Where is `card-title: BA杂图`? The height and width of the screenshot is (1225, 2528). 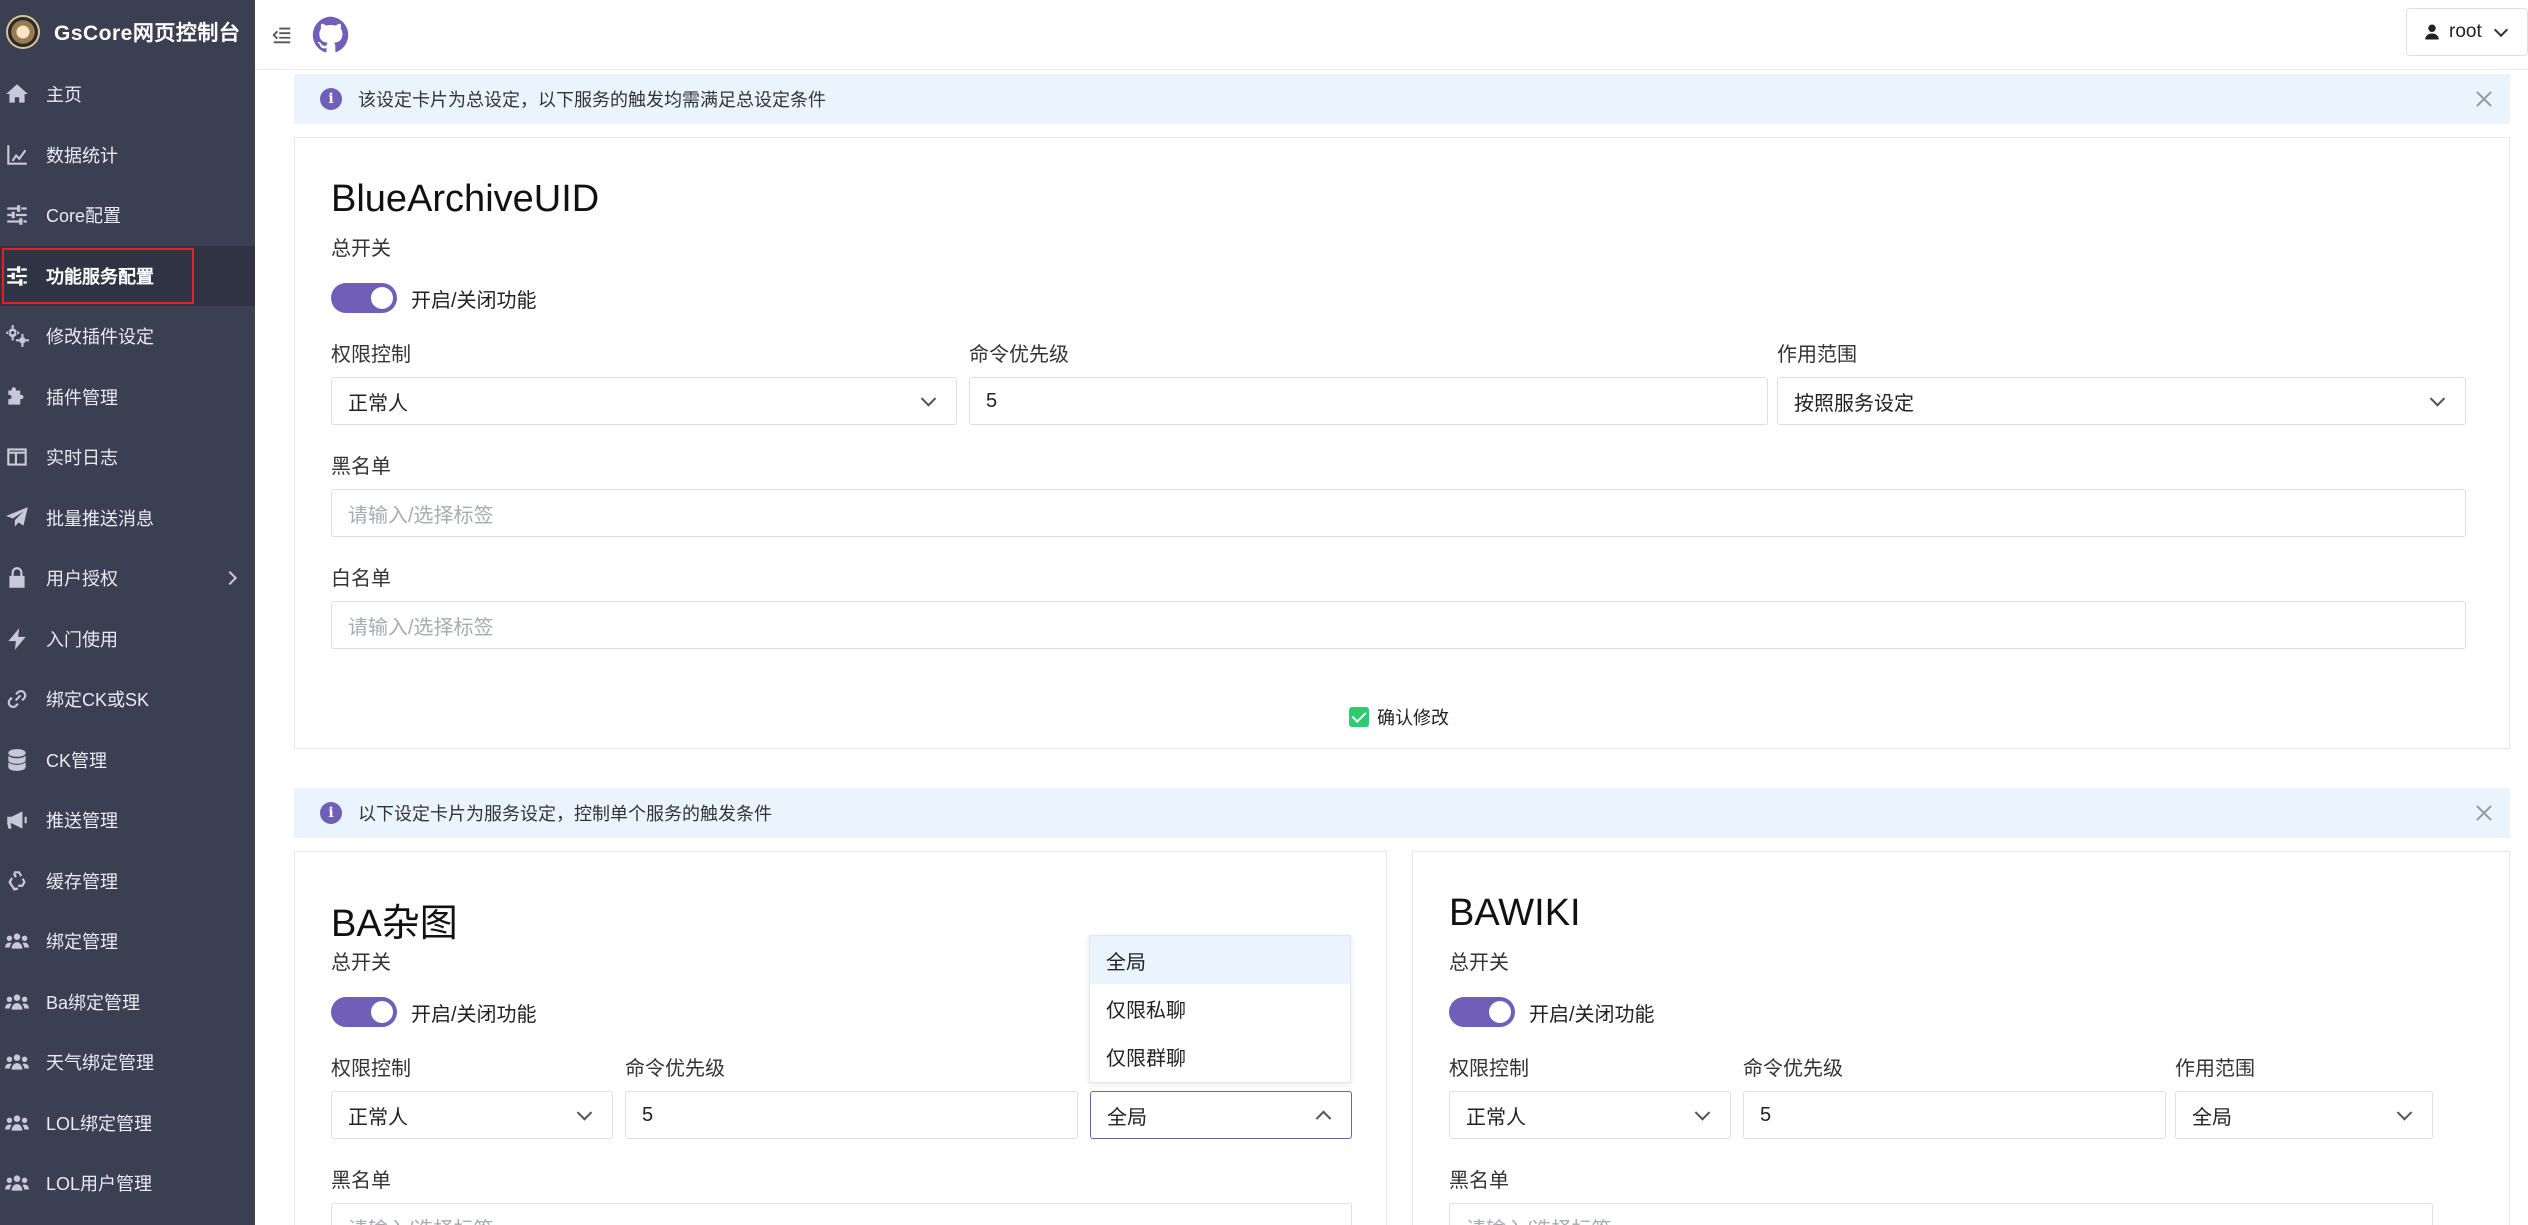
card-title: BA杂图 is located at coordinates (394, 924).